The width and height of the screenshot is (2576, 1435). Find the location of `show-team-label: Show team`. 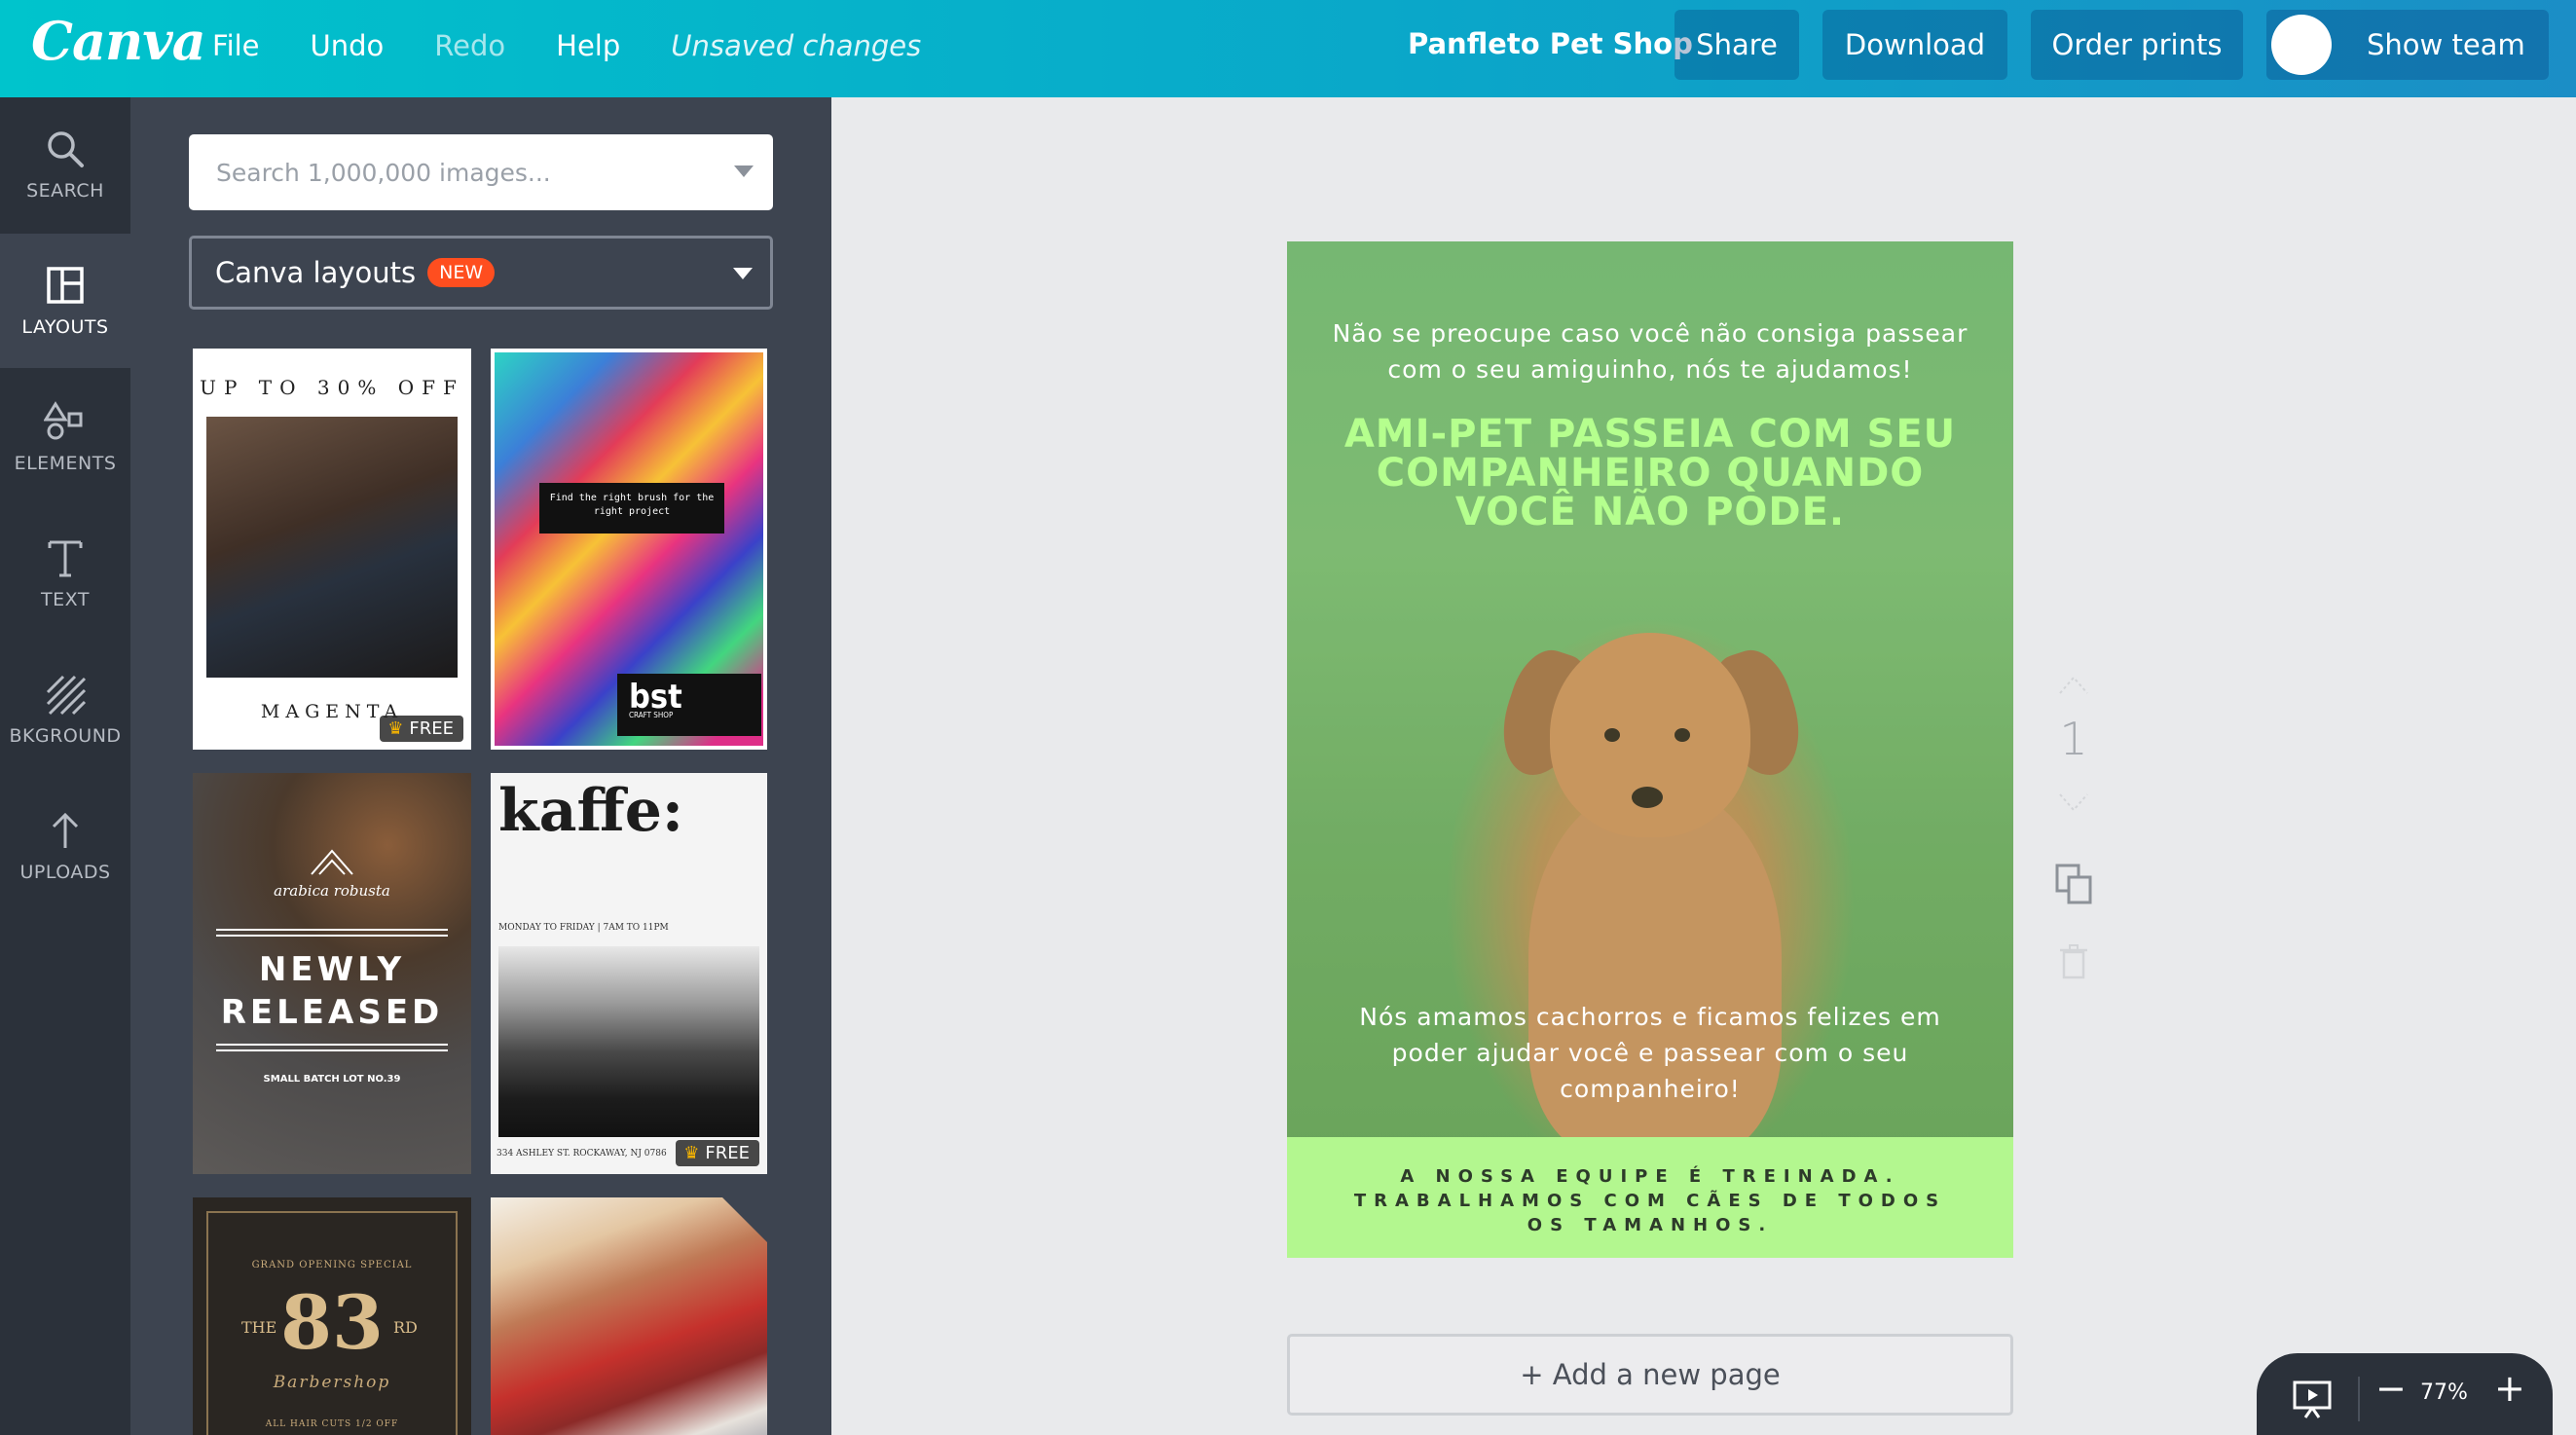

show-team-label: Show team is located at coordinates (2446, 44).